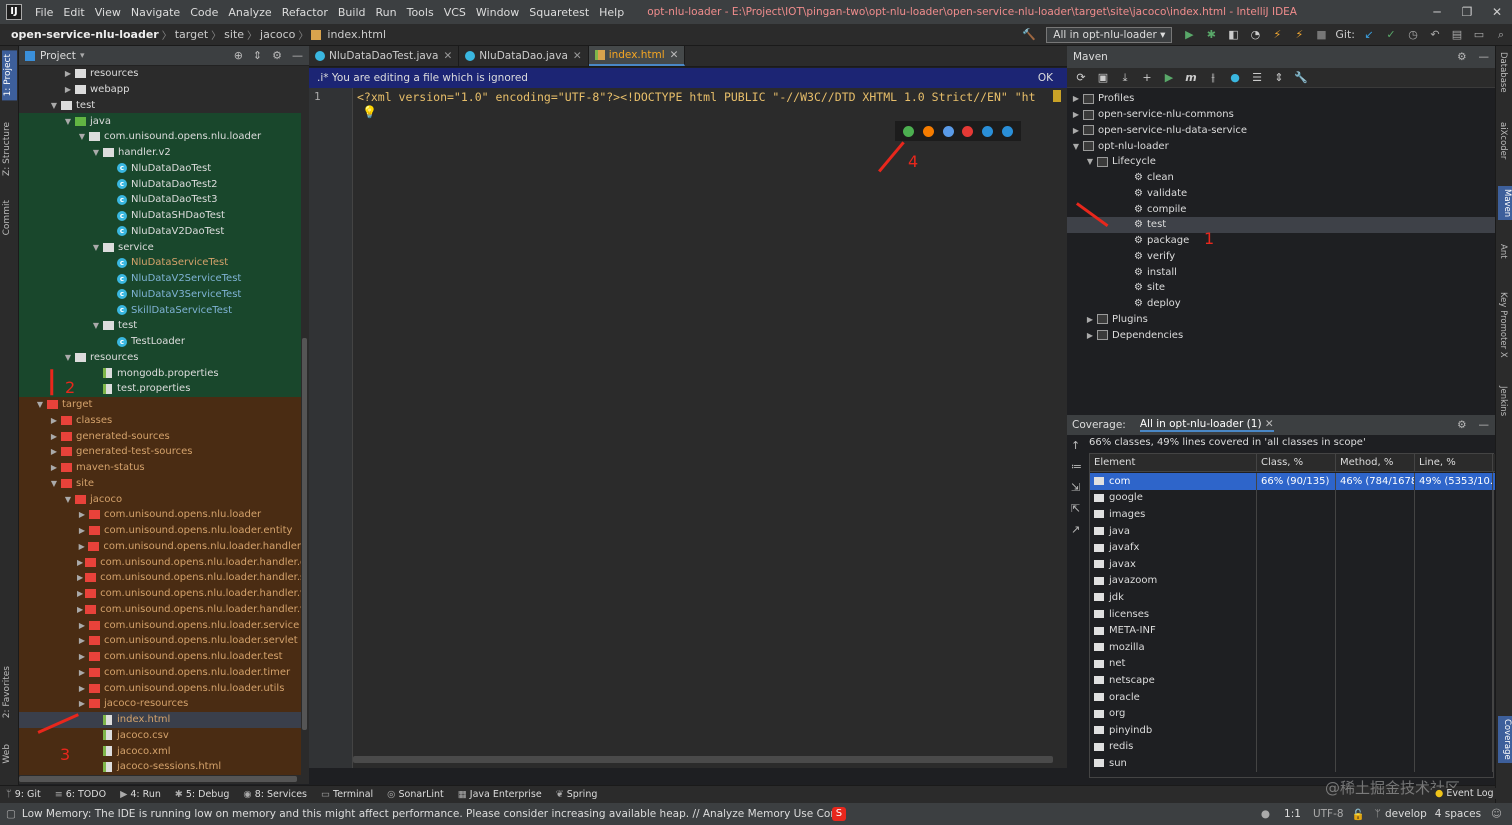  What do you see at coordinates (928, 131) in the screenshot?
I see `firefox-icon` at bounding box center [928, 131].